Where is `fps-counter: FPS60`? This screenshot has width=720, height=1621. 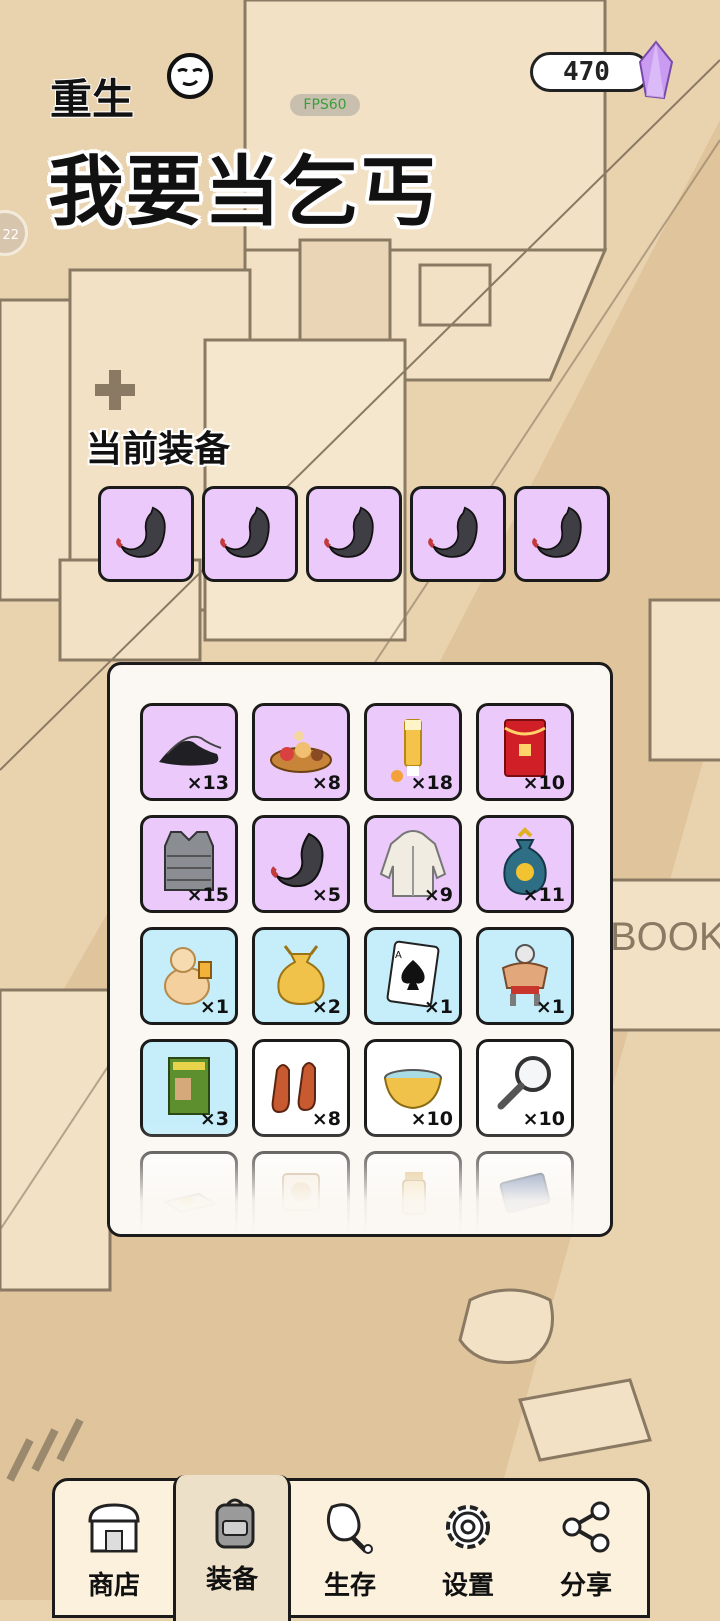
fps-counter: FPS60 is located at coordinates (325, 105).